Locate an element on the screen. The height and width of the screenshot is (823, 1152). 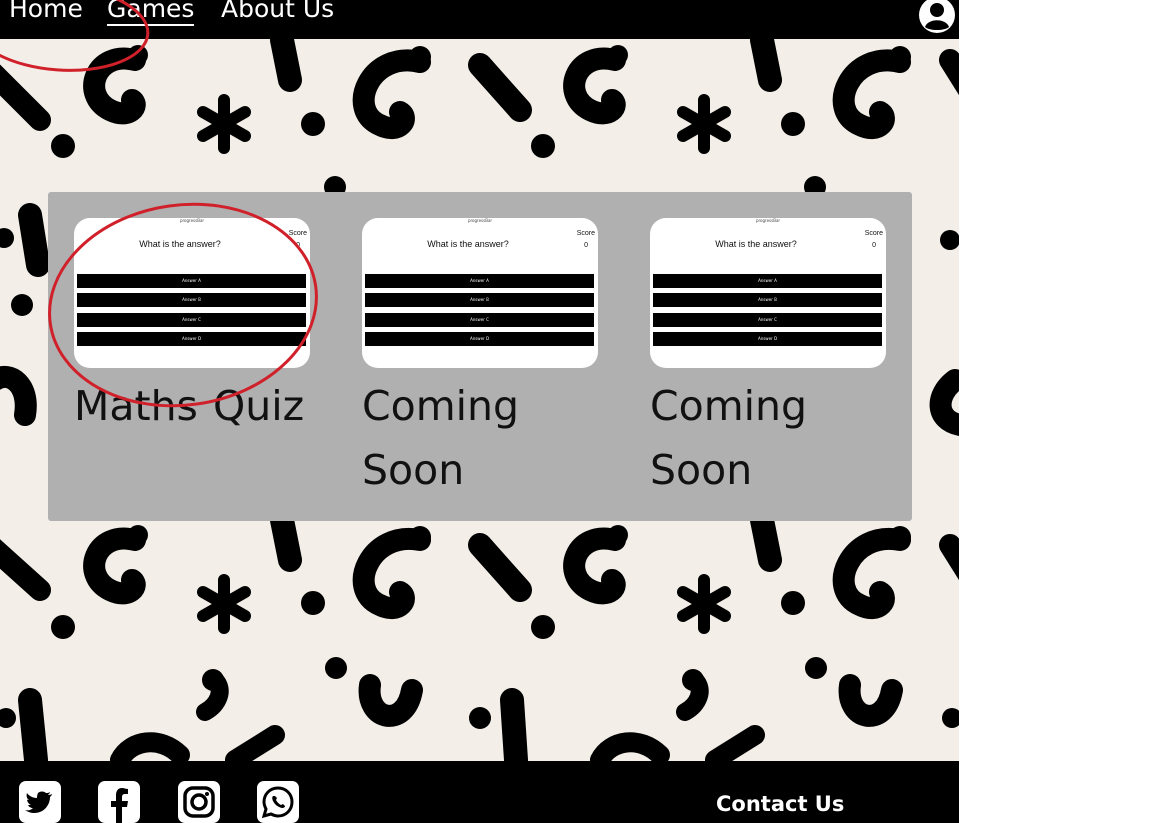
top-navbar: Home Games About Us is located at coordinates (479, 19).